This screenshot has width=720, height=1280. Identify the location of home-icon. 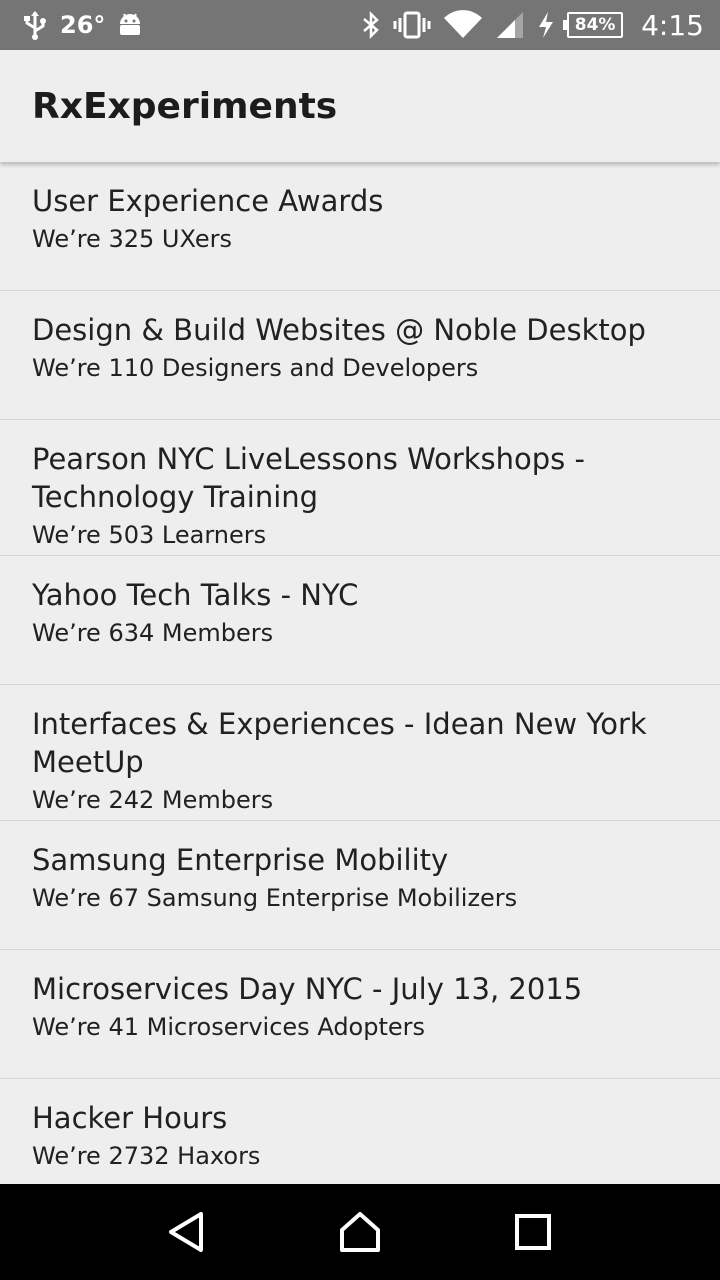
(359, 1232).